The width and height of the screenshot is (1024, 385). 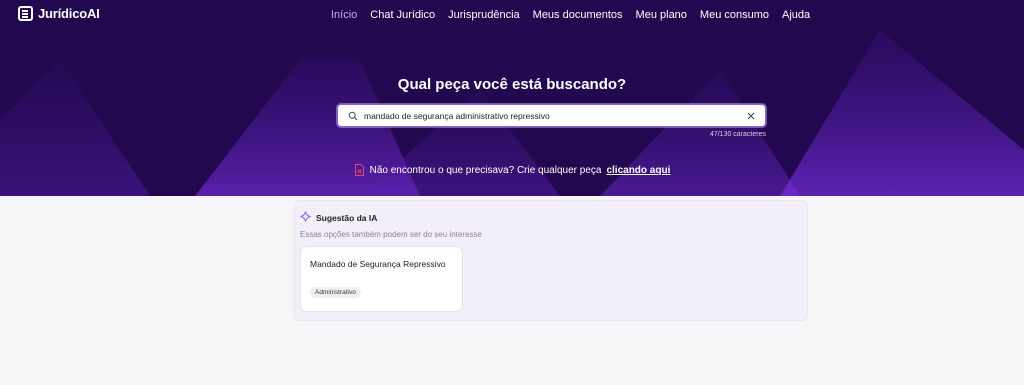 I want to click on hero-title: Qual peça você está buscando?, so click(x=512, y=84).